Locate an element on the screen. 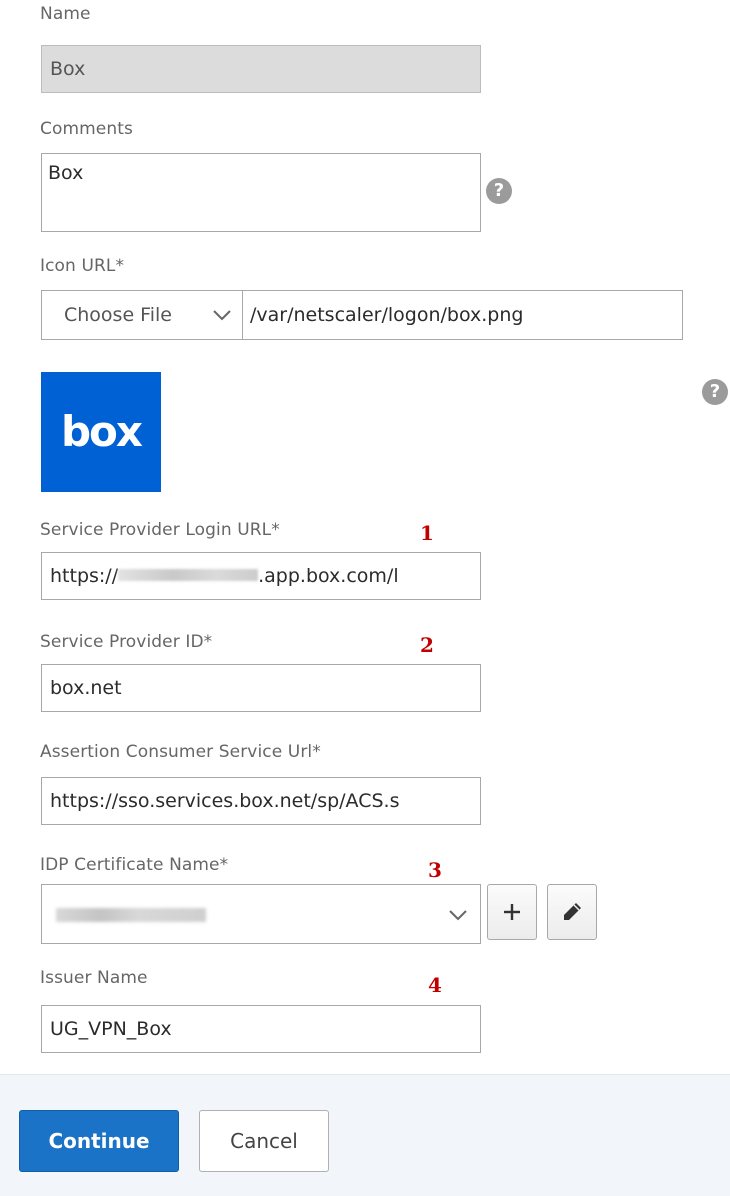 The image size is (730, 1196). name-field: Box is located at coordinates (261, 69).